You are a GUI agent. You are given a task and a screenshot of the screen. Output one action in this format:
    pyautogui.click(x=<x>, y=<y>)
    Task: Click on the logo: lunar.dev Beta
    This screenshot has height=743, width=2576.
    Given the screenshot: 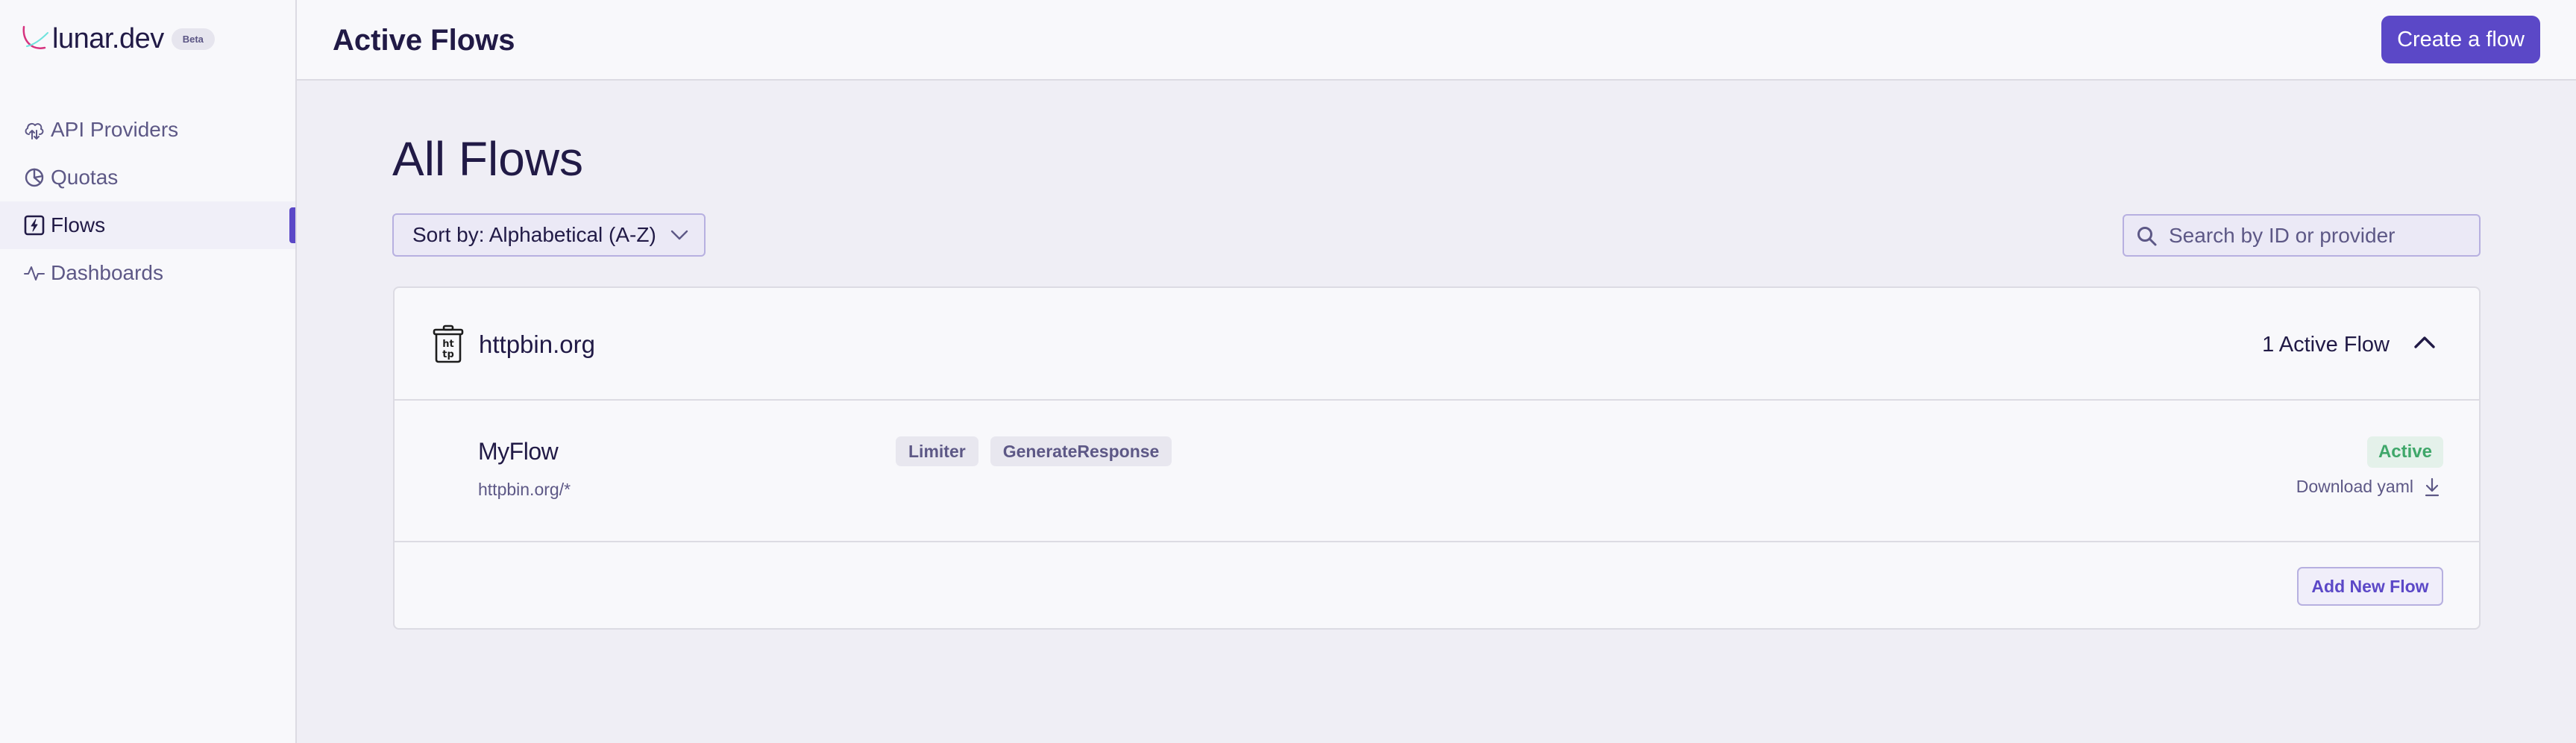 What is the action you would take?
    pyautogui.click(x=118, y=38)
    